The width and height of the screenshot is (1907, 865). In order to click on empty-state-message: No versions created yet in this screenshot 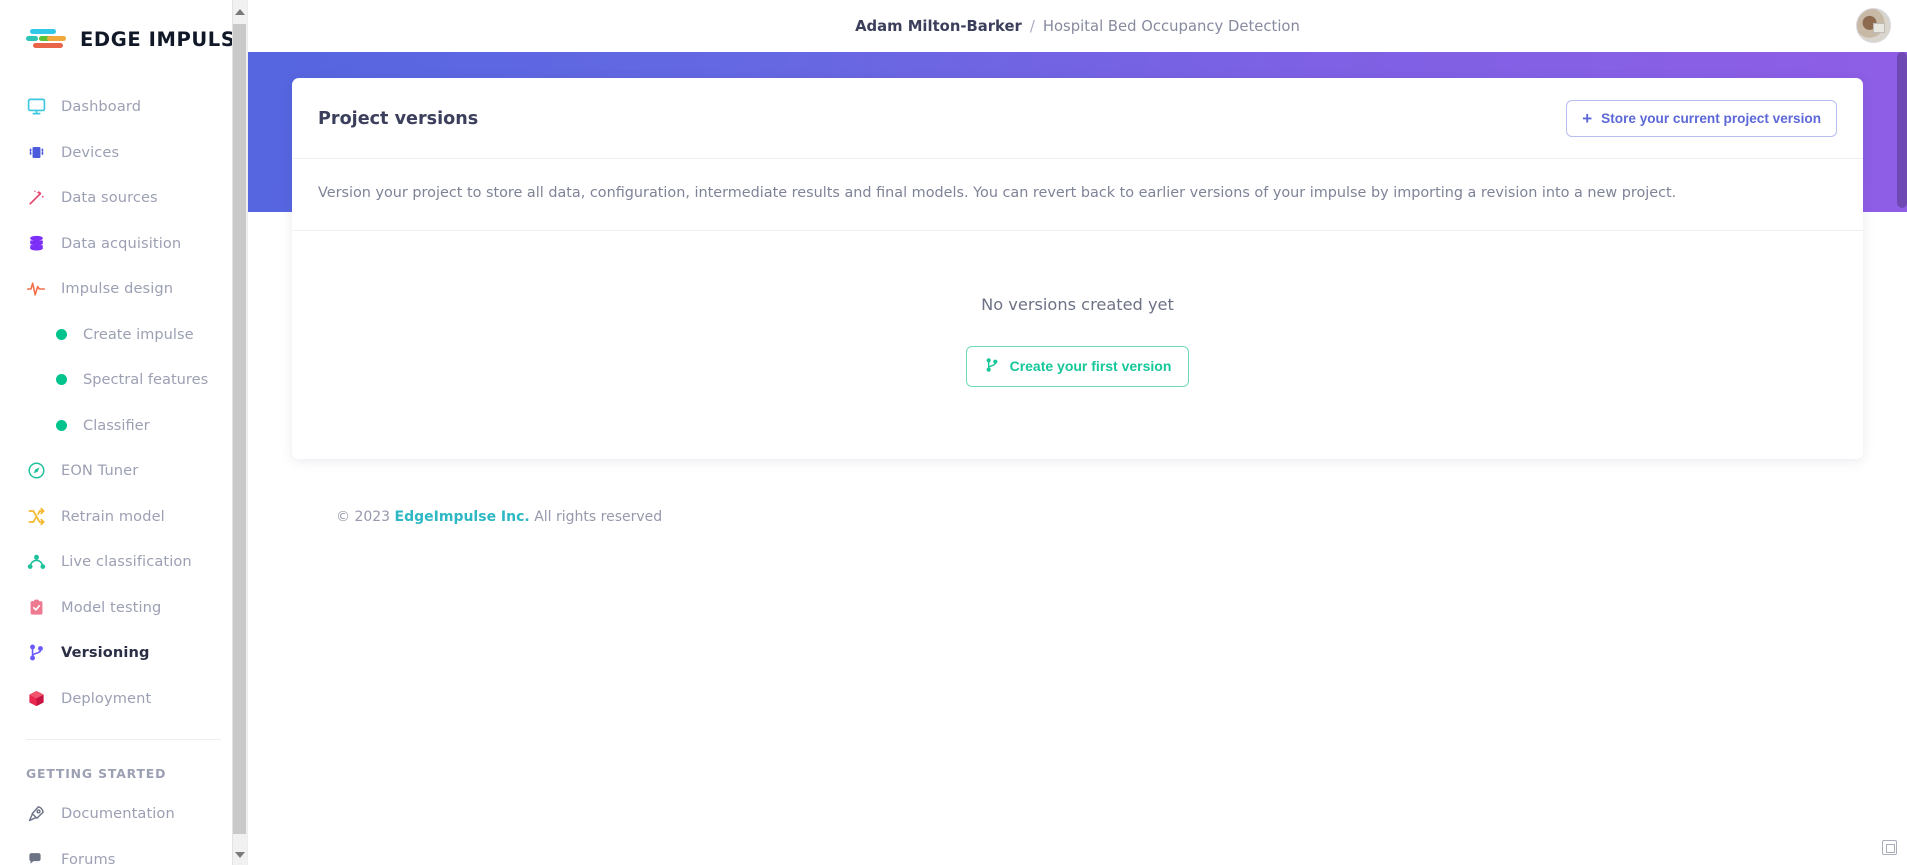, I will do `click(1077, 304)`.